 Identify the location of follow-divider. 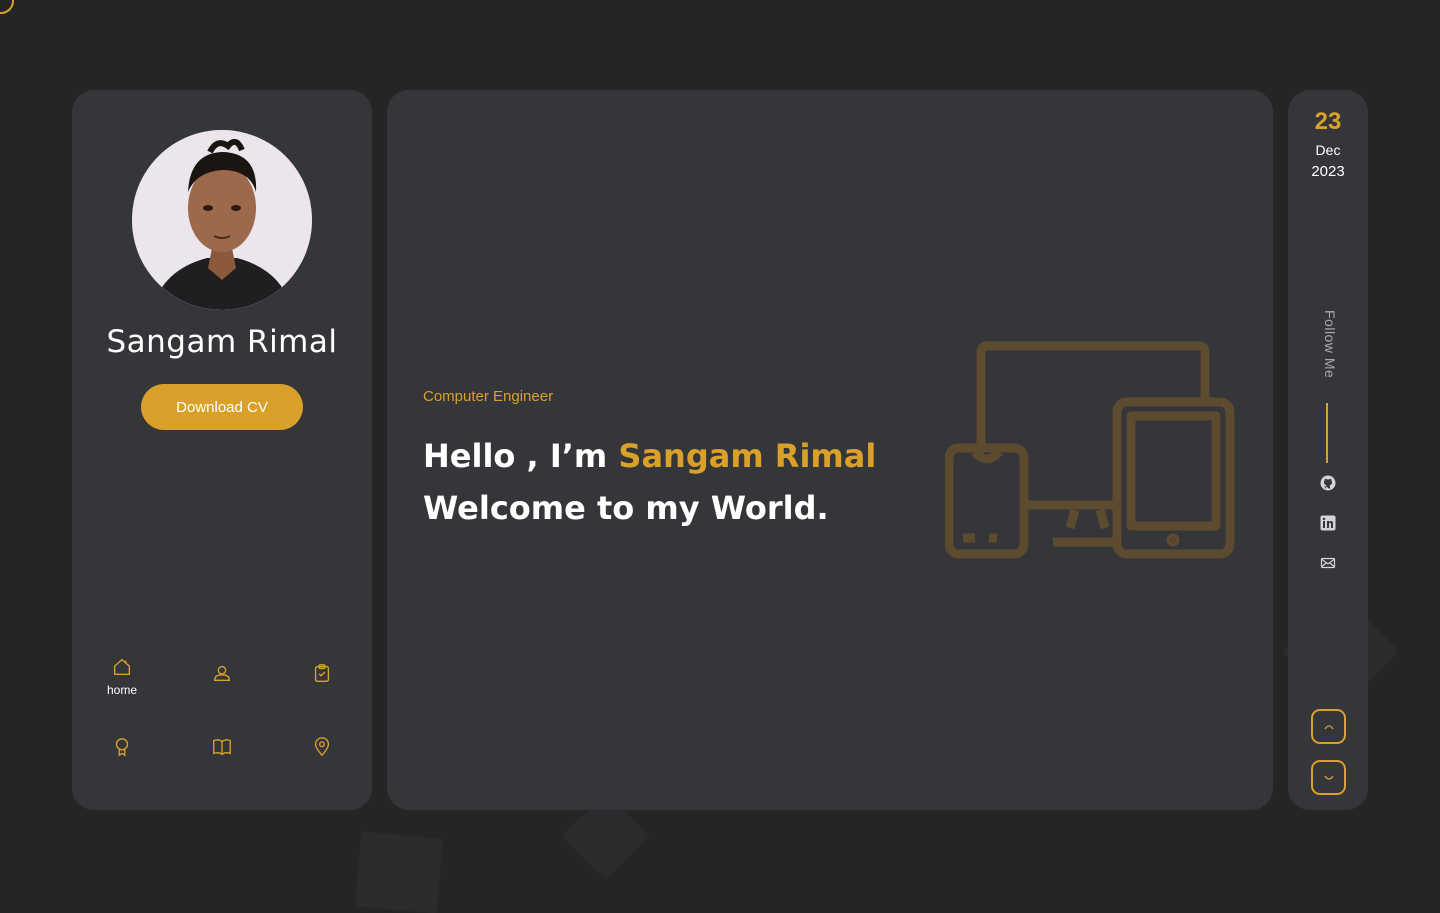
(1327, 433).